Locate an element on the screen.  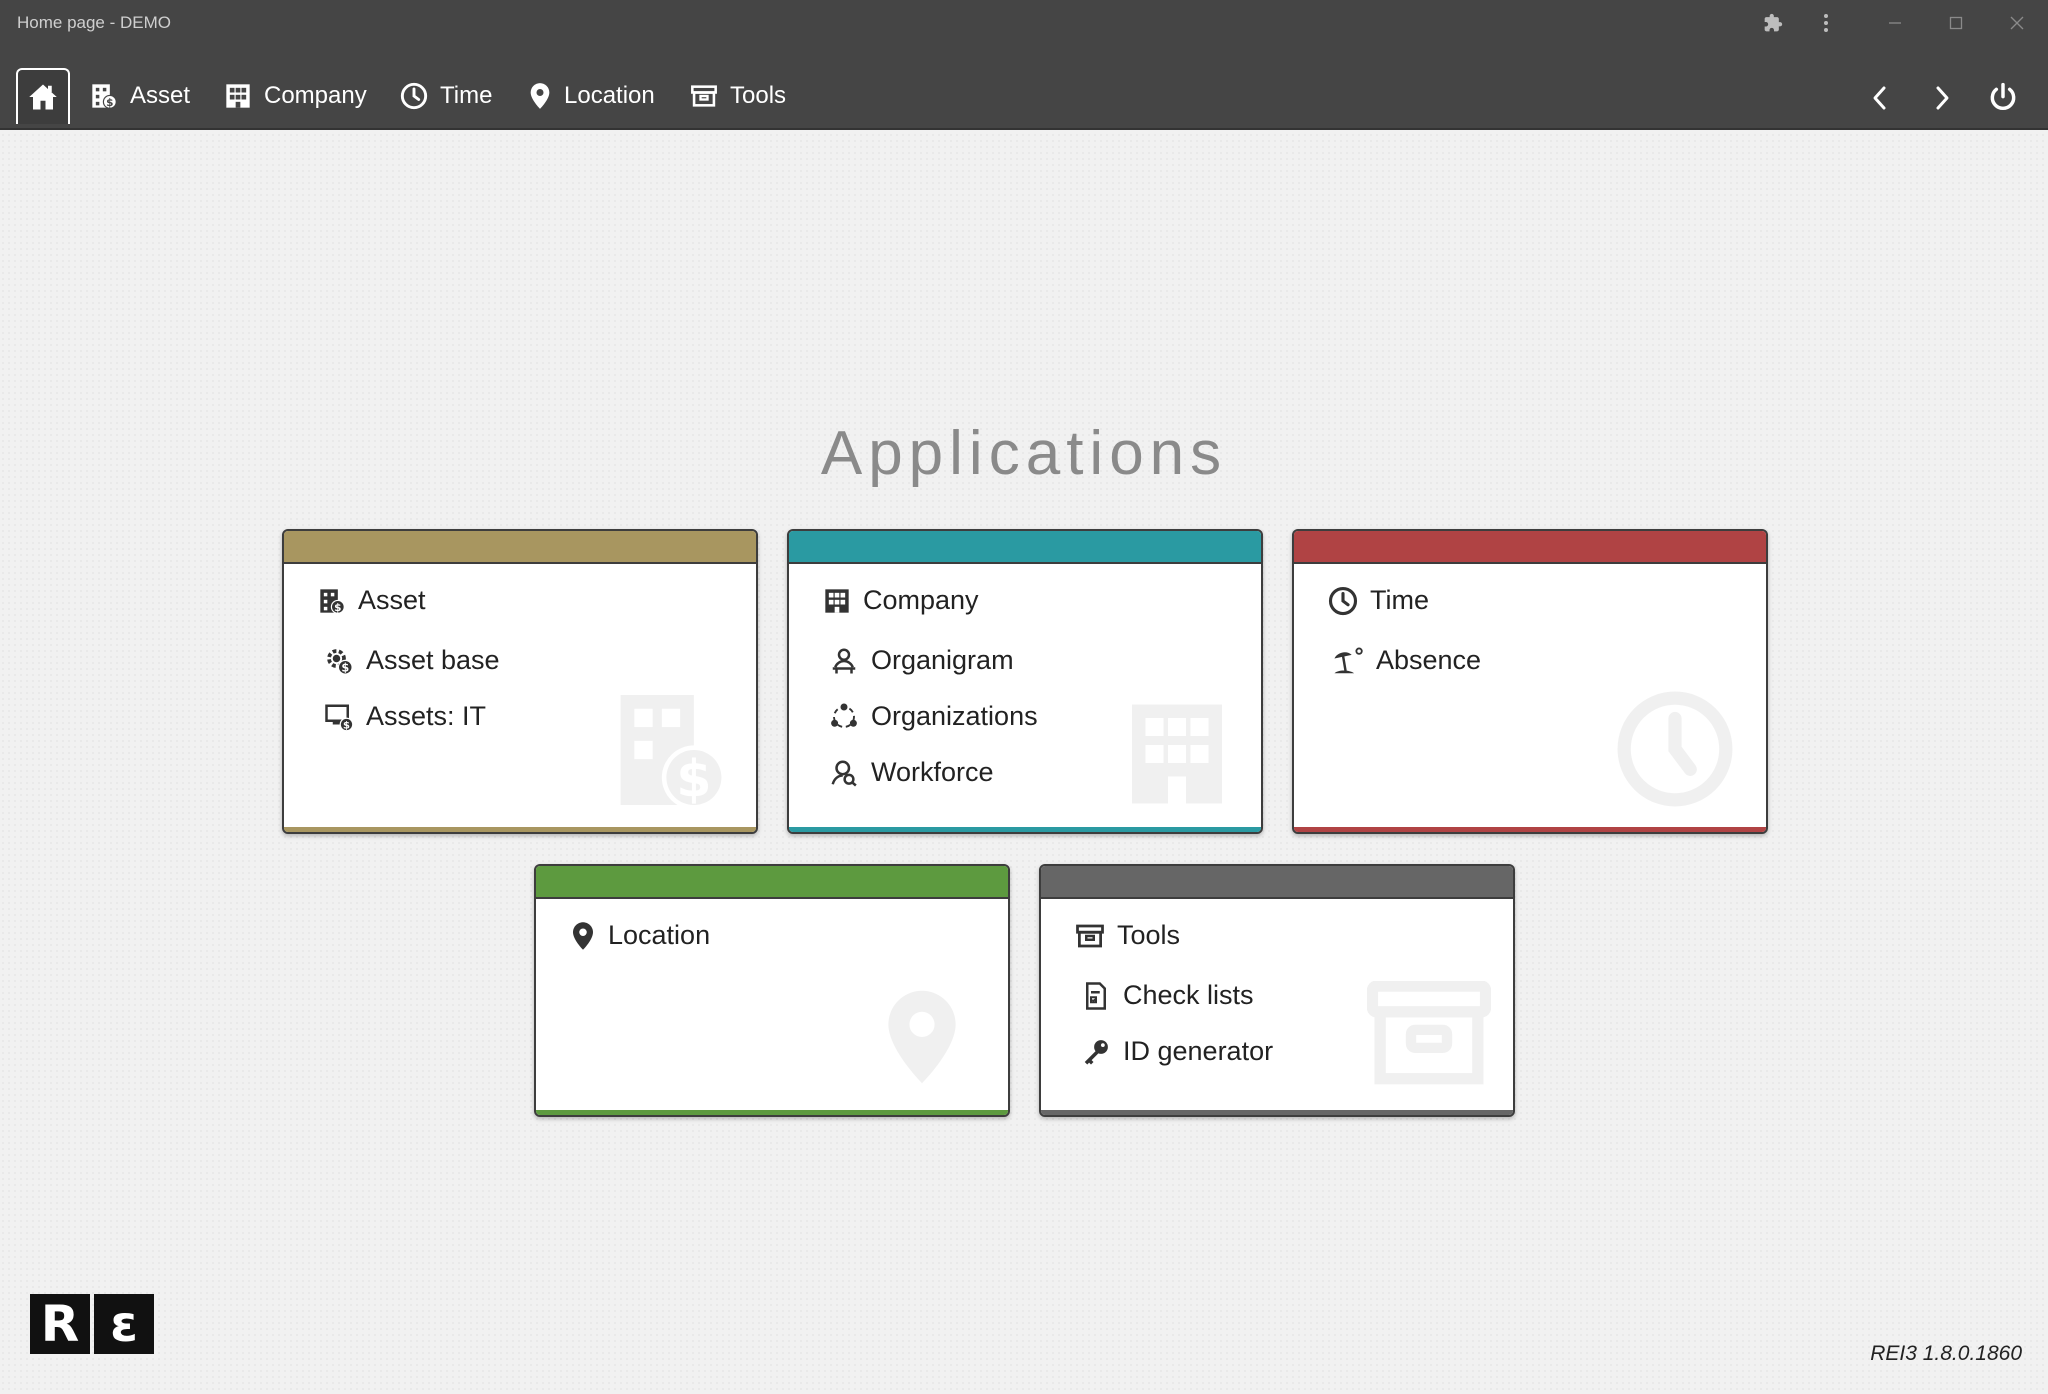
app-link-label: Organigram is located at coordinates (942, 660).